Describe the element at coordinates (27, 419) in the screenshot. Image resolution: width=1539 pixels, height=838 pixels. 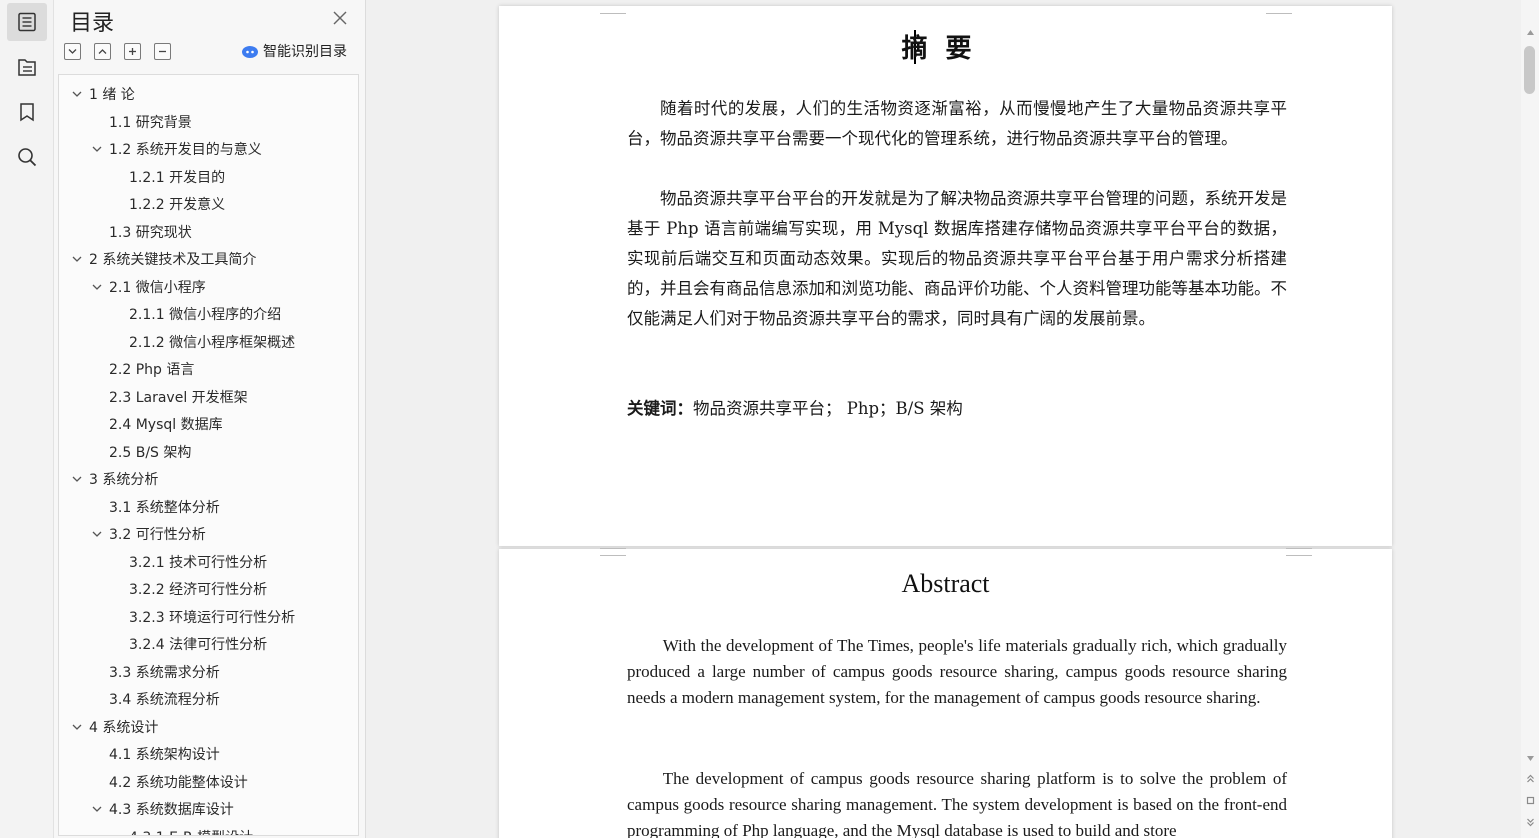
I see `left-rail` at that location.